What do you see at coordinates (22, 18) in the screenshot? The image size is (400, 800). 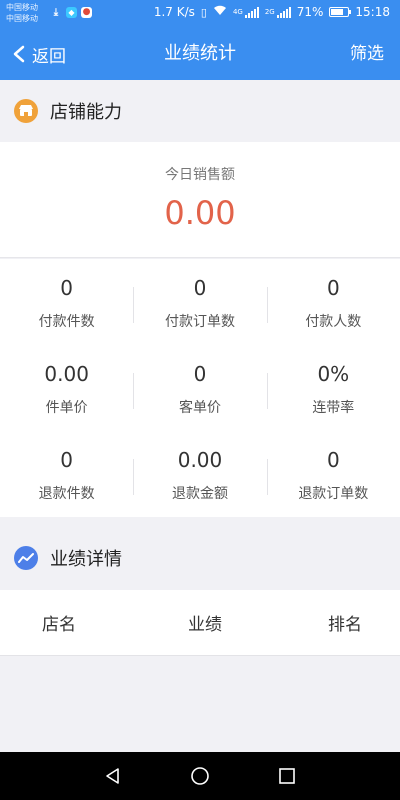 I see `carrier-2: 中国移动` at bounding box center [22, 18].